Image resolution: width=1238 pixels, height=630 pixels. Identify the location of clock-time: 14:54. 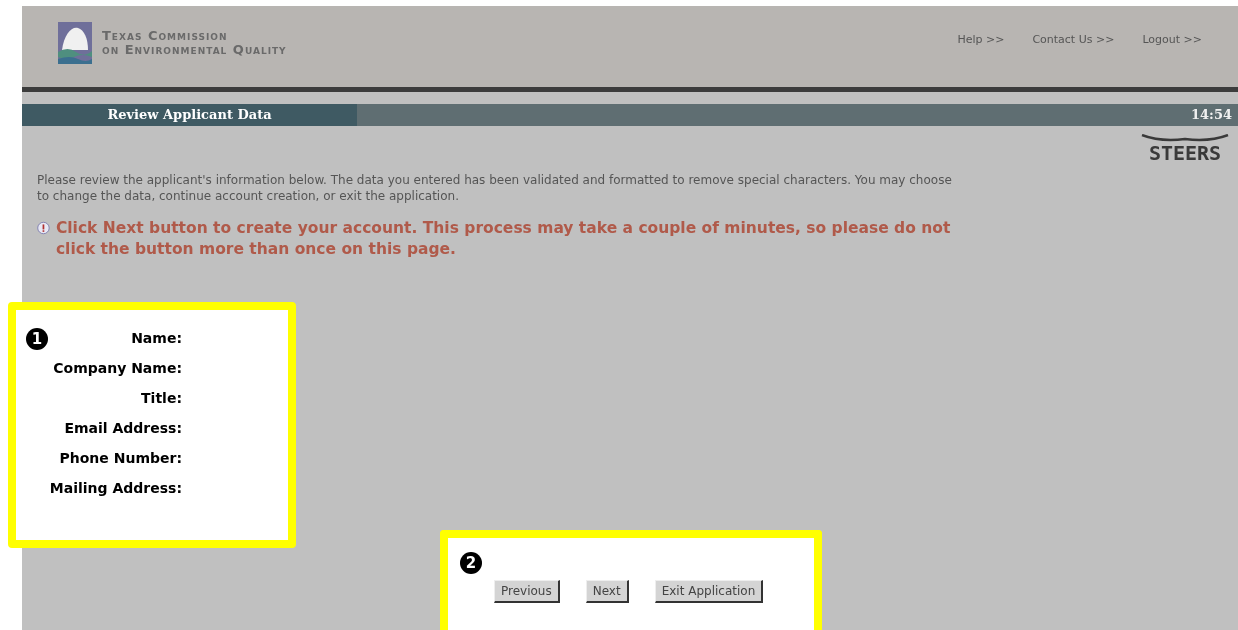
(1211, 115).